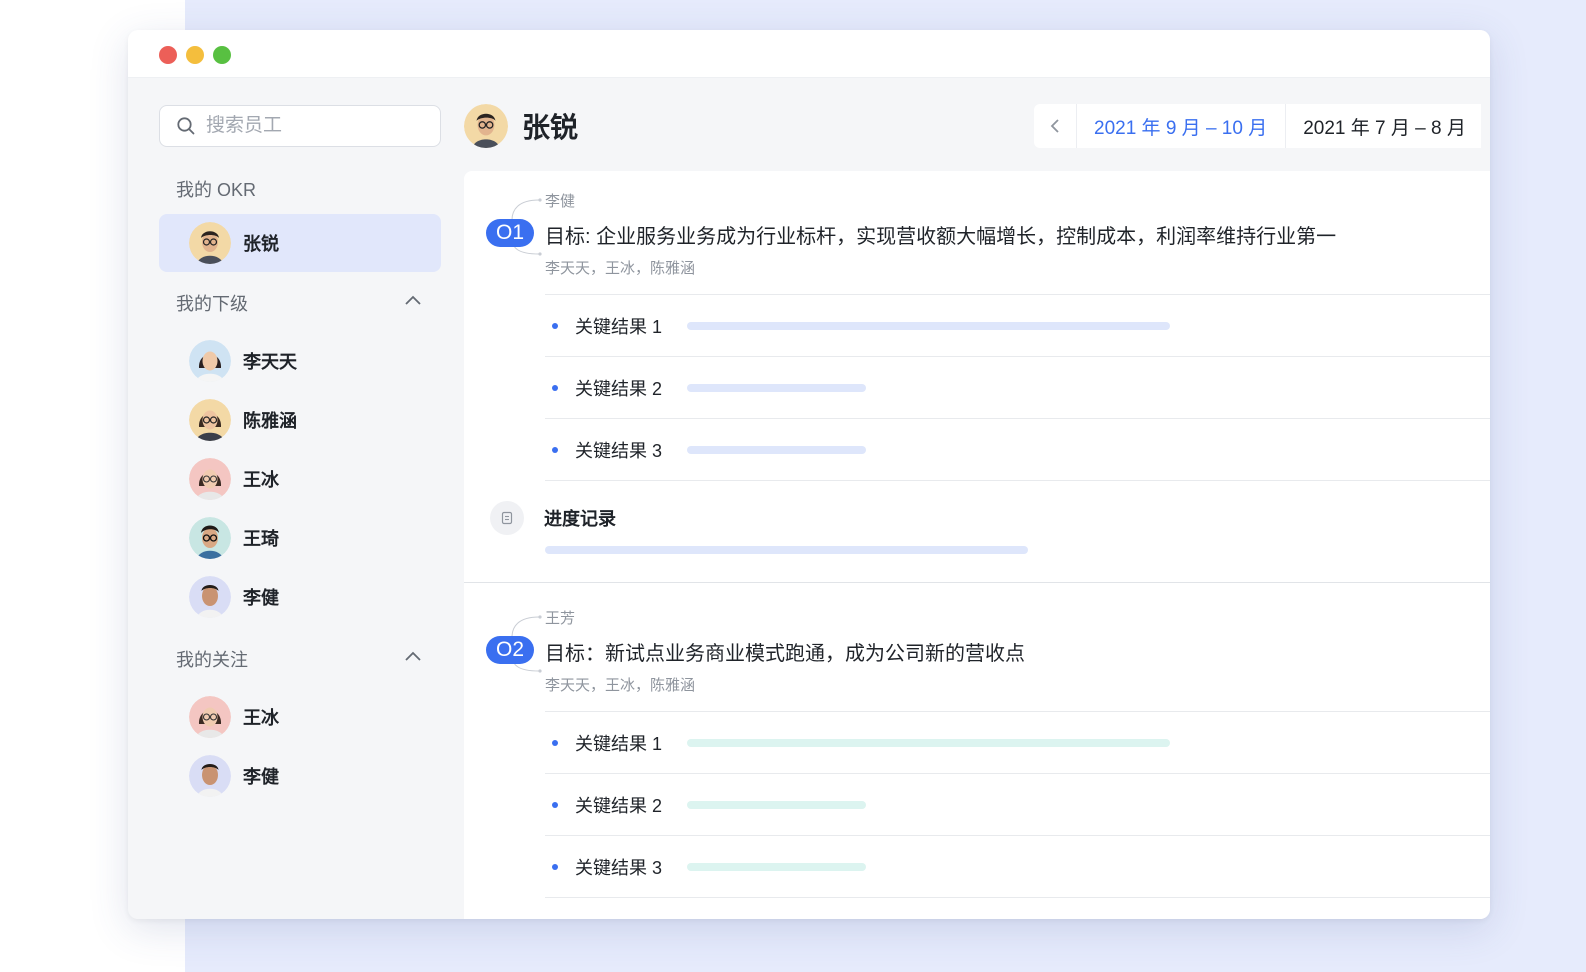 This screenshot has width=1586, height=972. What do you see at coordinates (510, 650) in the screenshot?
I see `objective-badge: O2` at bounding box center [510, 650].